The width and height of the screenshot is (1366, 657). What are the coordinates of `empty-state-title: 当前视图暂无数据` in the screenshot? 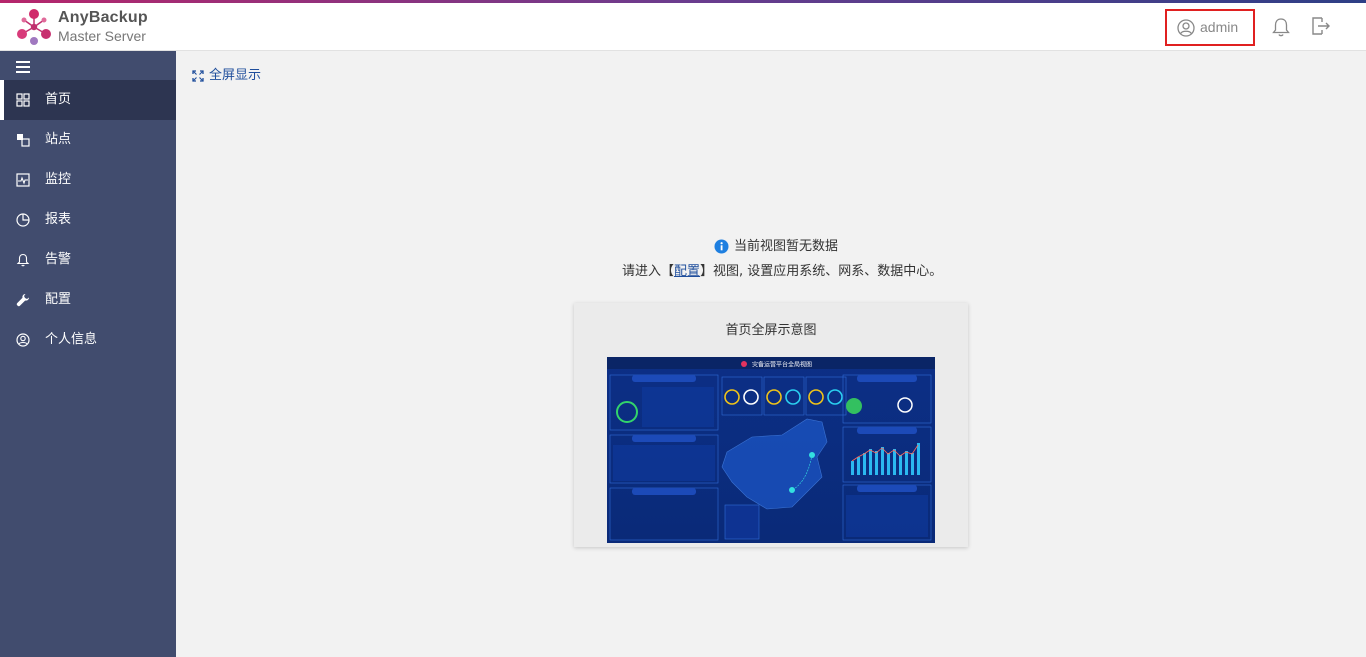 It's located at (786, 246).